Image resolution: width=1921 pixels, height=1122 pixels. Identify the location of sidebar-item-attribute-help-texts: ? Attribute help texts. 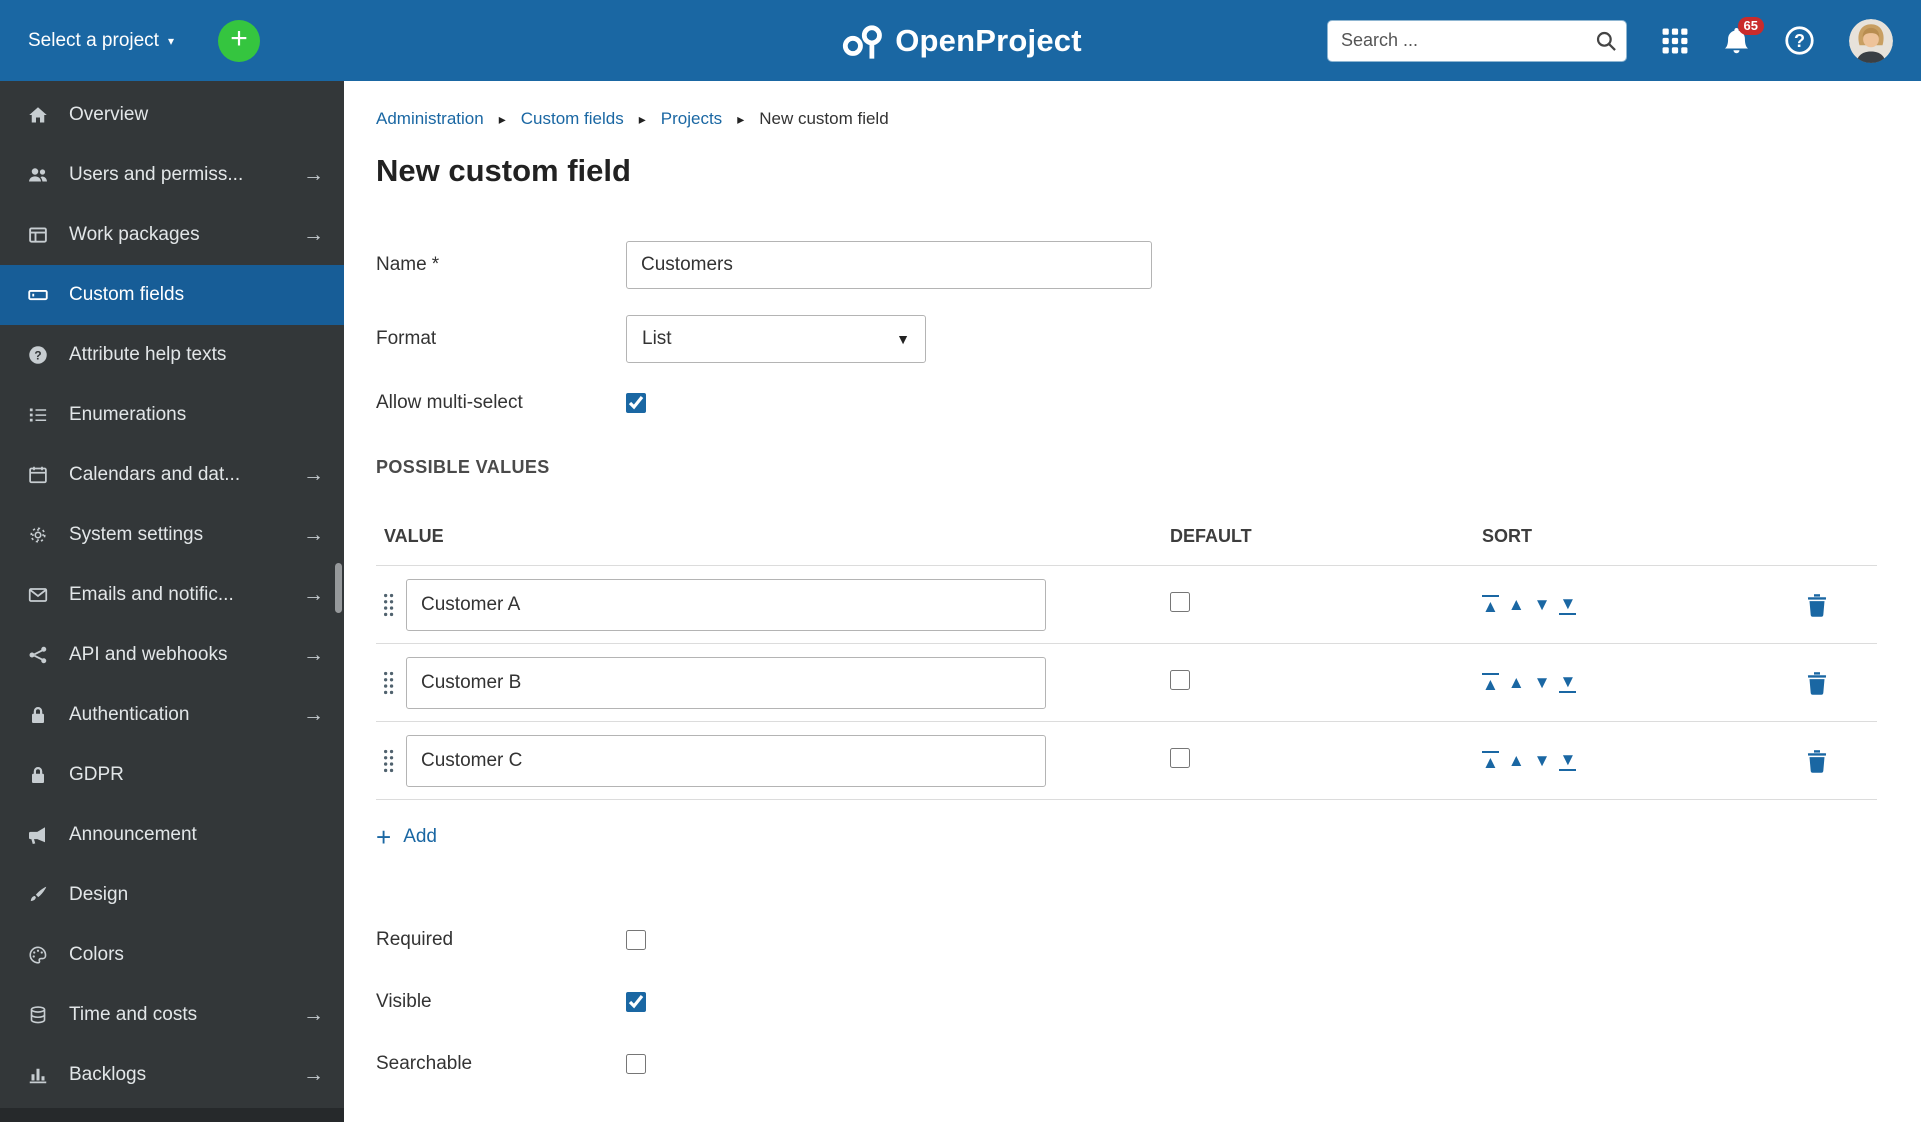
(172, 355).